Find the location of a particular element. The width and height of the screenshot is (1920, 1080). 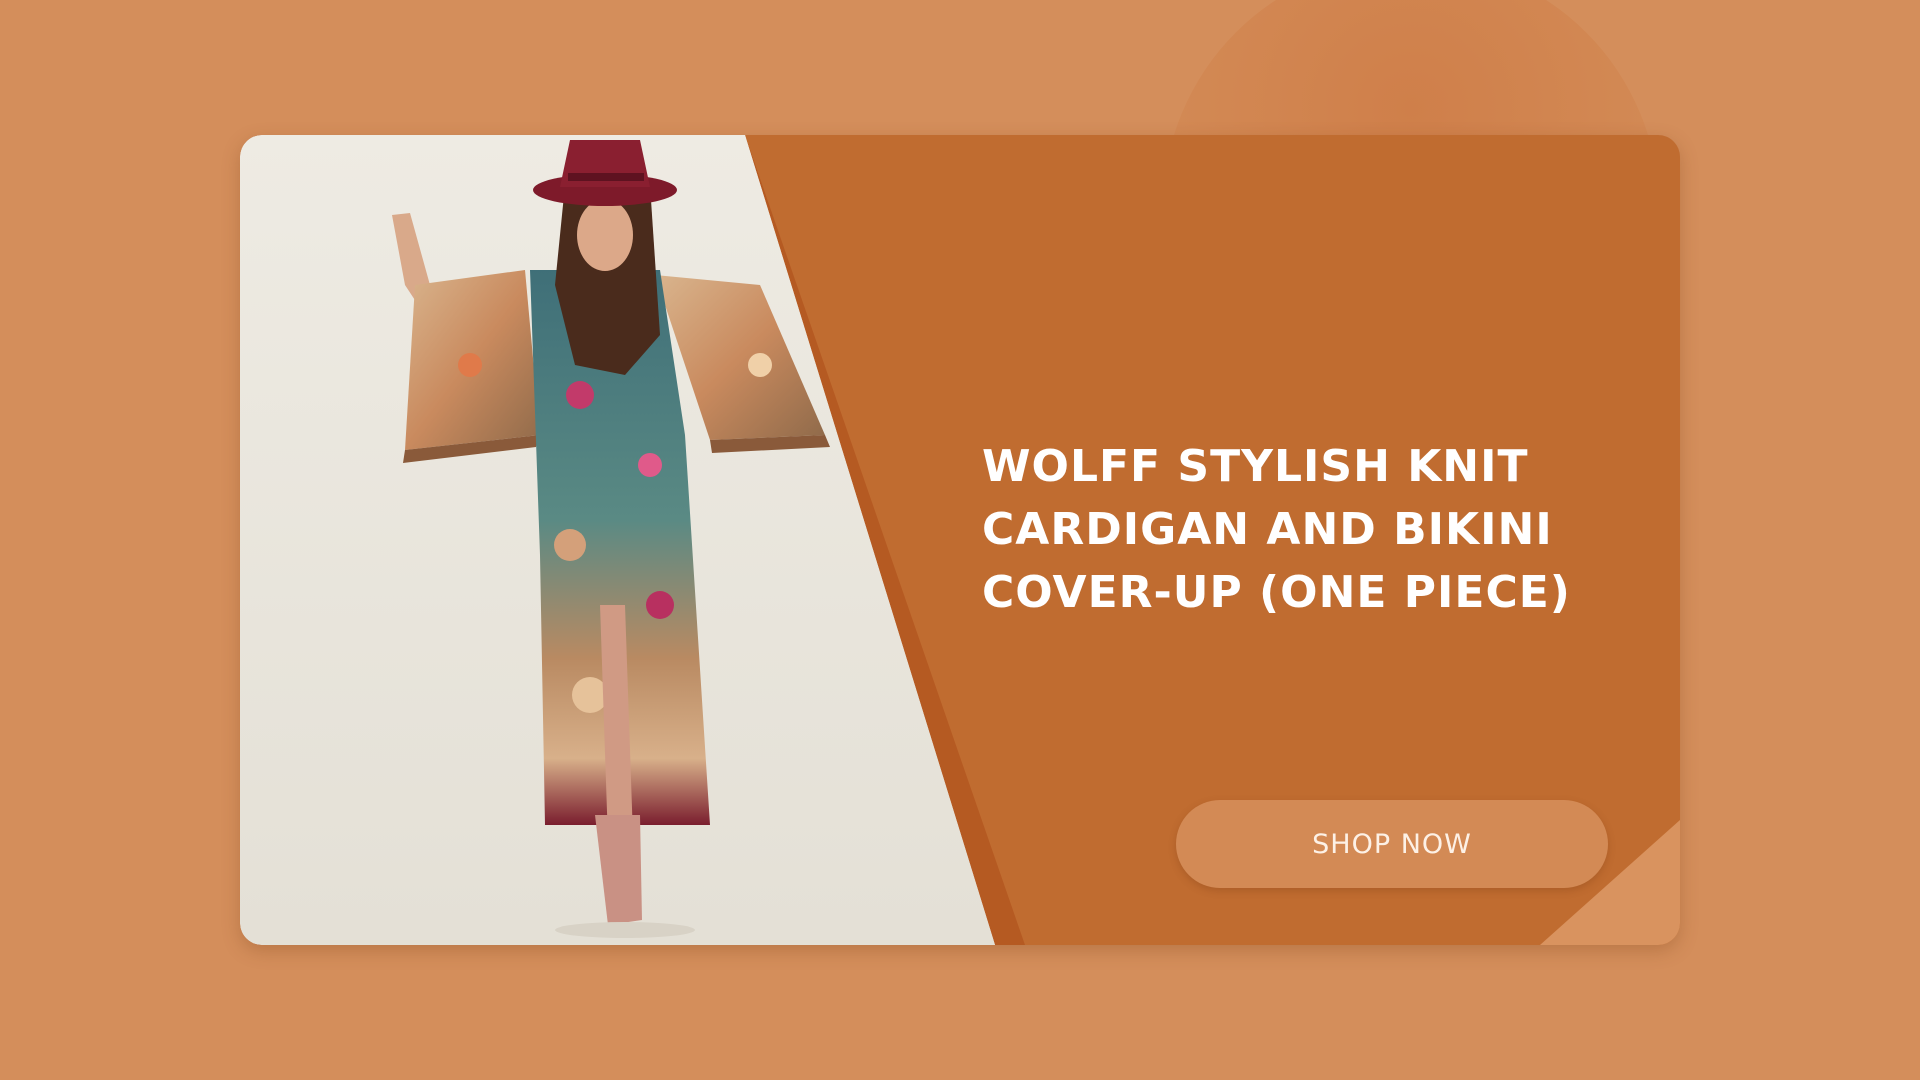

shop-now-button: SHOP NOW is located at coordinates (1392, 844).